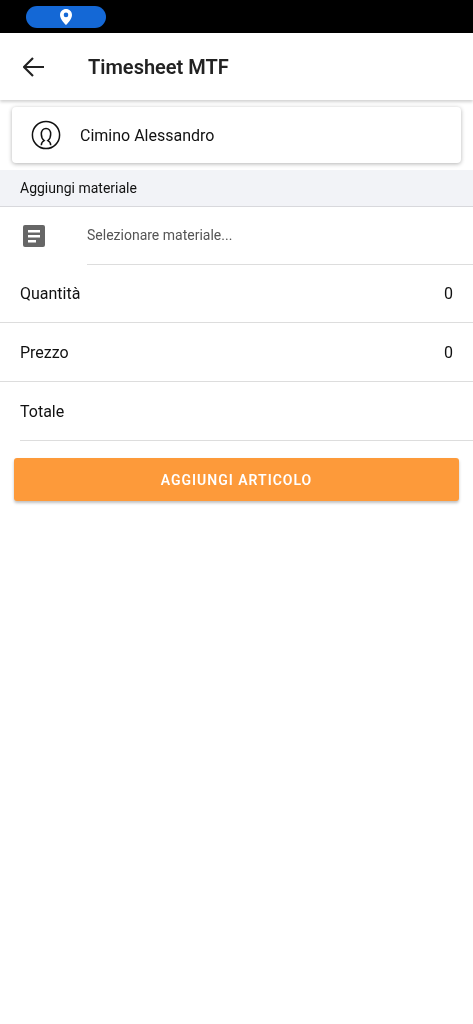 Image resolution: width=473 pixels, height=1024 pixels. Describe the element at coordinates (50, 293) in the screenshot. I see `field-label: Quantità` at that location.